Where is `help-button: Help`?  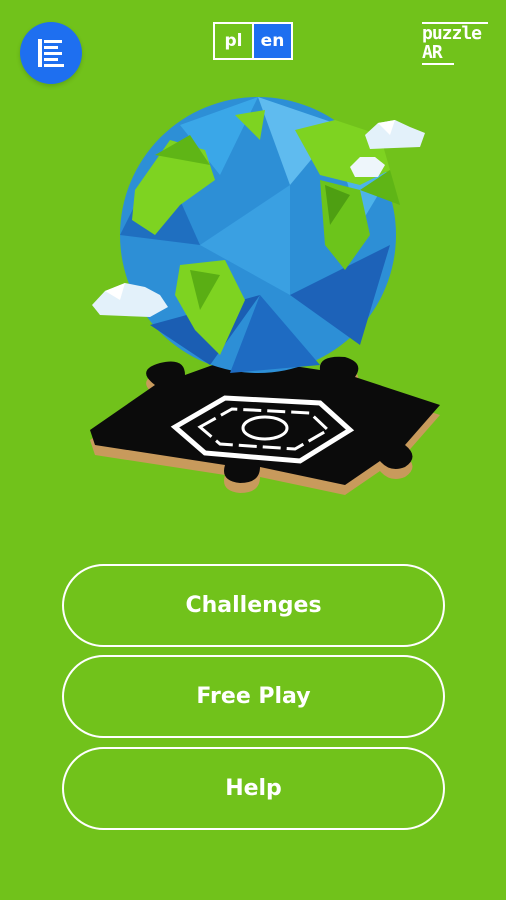
help-button: Help is located at coordinates (253, 788).